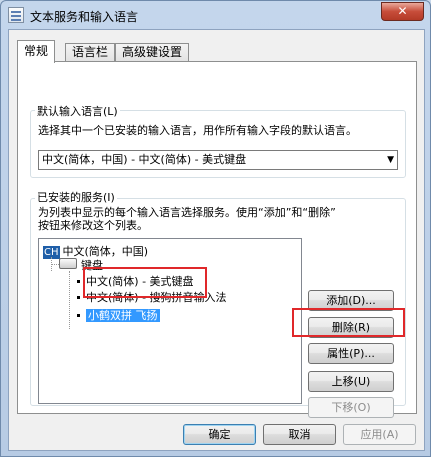  What do you see at coordinates (145, 282) in the screenshot?
I see `annotation-highlight-selected-item` at bounding box center [145, 282].